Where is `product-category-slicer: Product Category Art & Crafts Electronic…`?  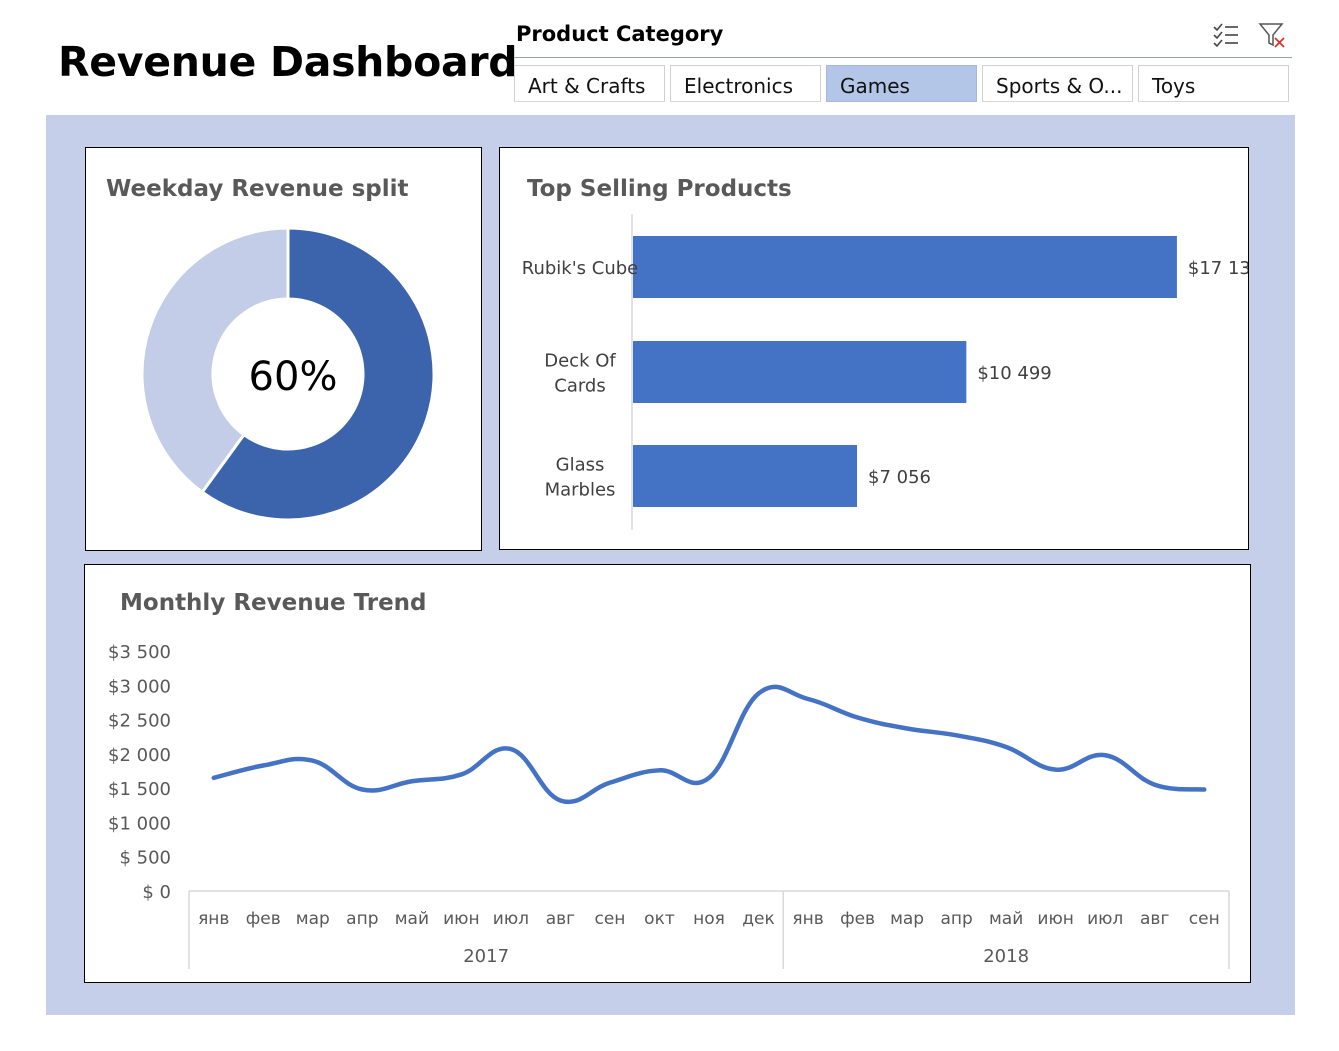
product-category-slicer: Product Category Art & Crafts Electronic… is located at coordinates (902, 61).